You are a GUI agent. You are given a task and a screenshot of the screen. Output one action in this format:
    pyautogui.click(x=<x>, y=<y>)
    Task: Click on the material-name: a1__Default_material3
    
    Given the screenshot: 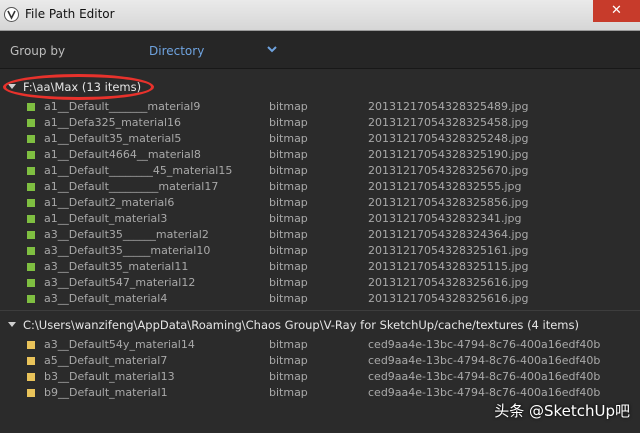 What is the action you would take?
    pyautogui.click(x=106, y=218)
    